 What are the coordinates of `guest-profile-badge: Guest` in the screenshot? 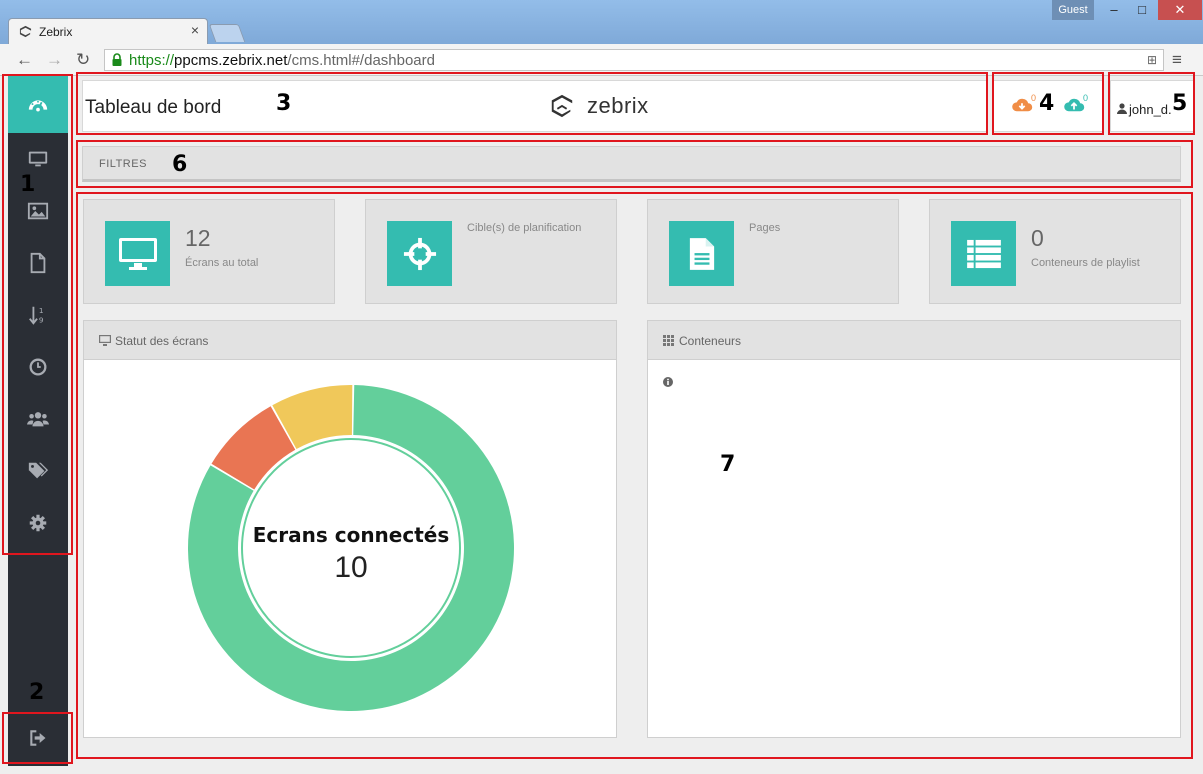 It's located at (1073, 10).